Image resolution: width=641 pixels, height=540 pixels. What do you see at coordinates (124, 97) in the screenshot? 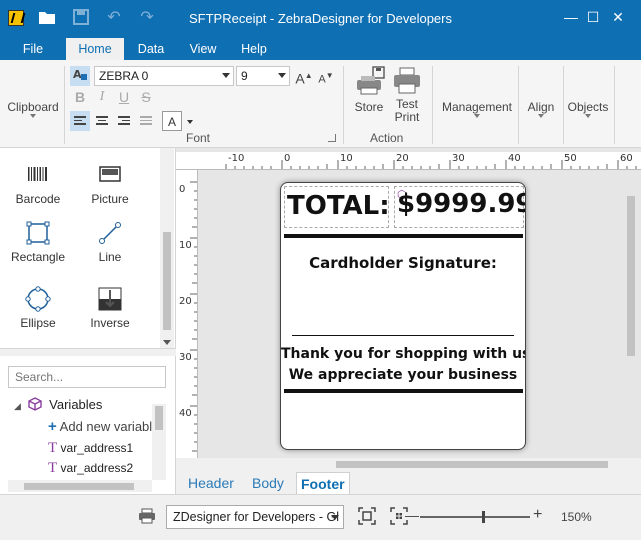
I see `underline-button: U` at bounding box center [124, 97].